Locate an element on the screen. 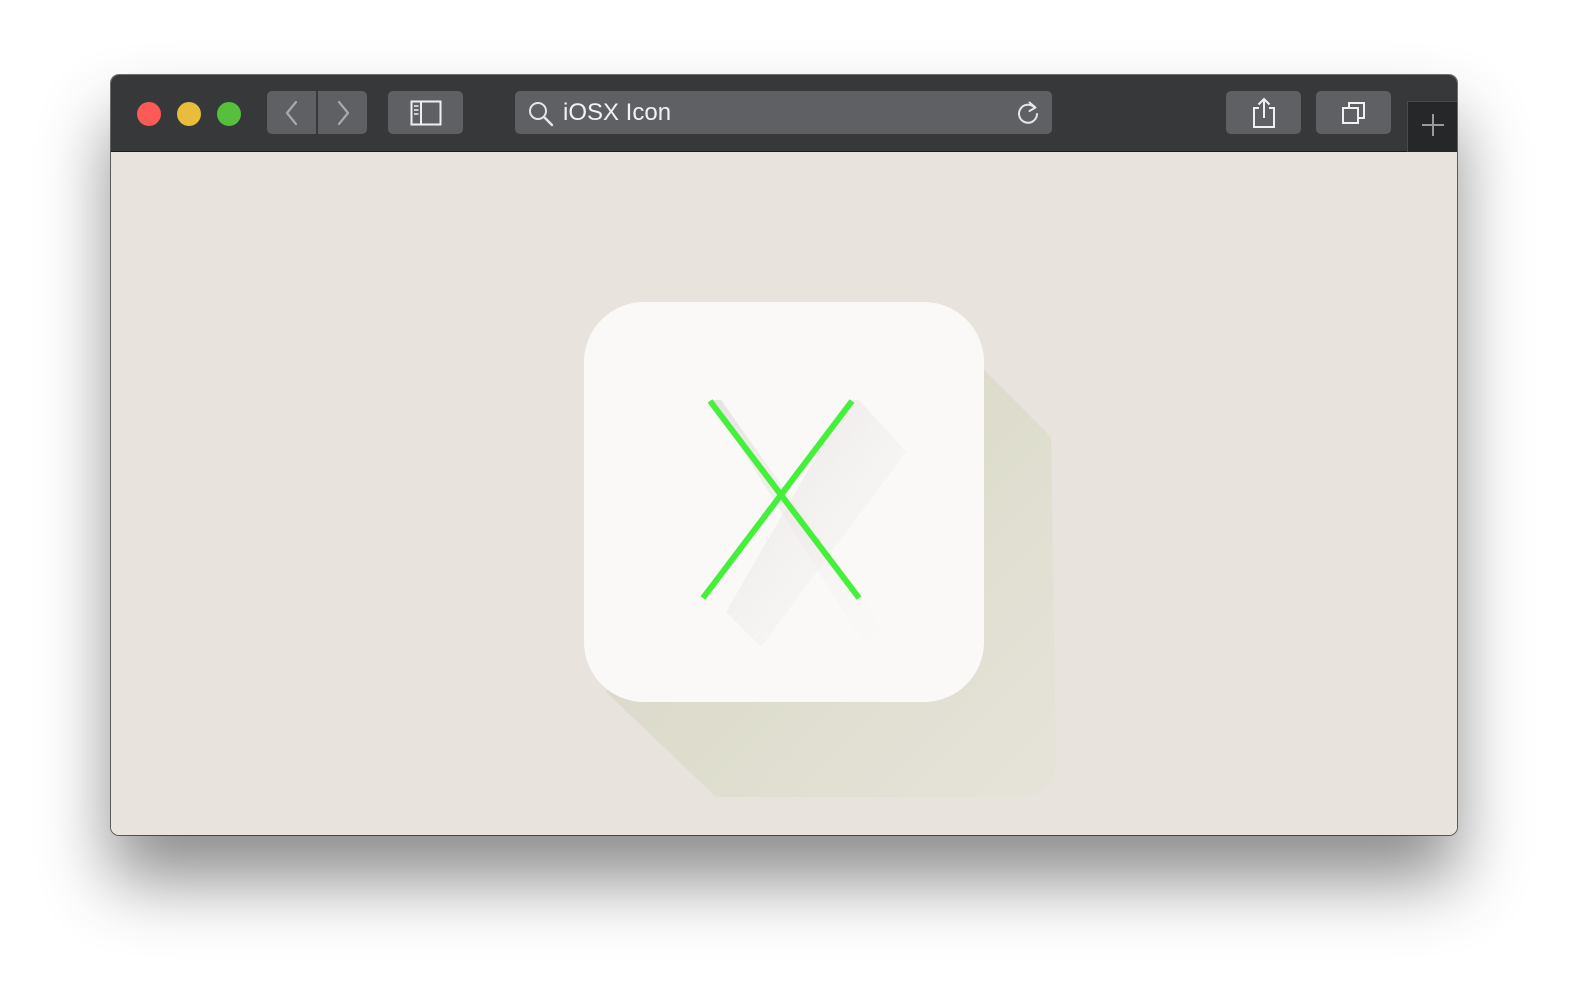 The height and width of the screenshot is (986, 1572). sidebar-icon is located at coordinates (426, 113).